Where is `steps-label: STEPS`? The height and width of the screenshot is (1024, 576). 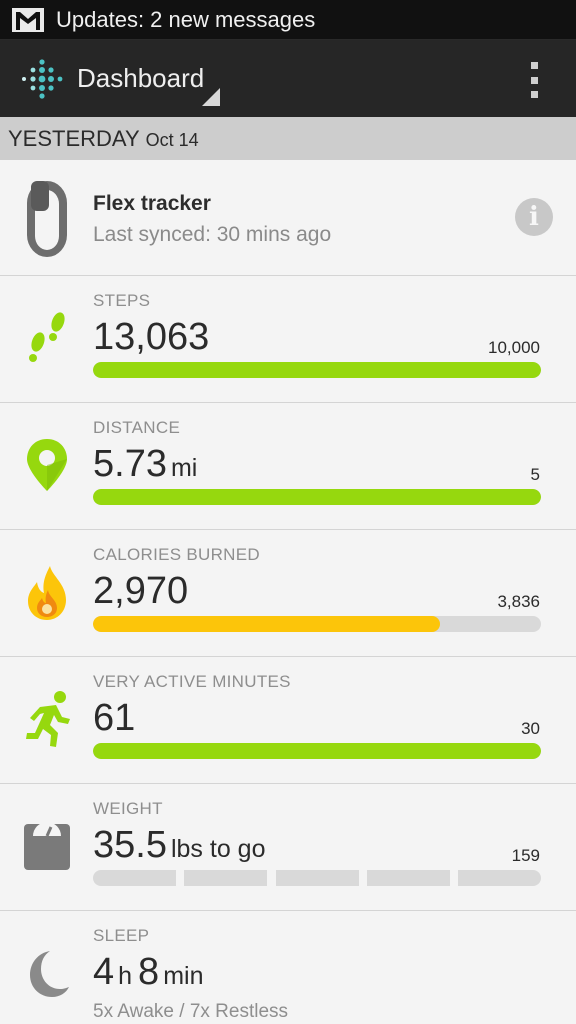 steps-label: STEPS is located at coordinates (122, 300).